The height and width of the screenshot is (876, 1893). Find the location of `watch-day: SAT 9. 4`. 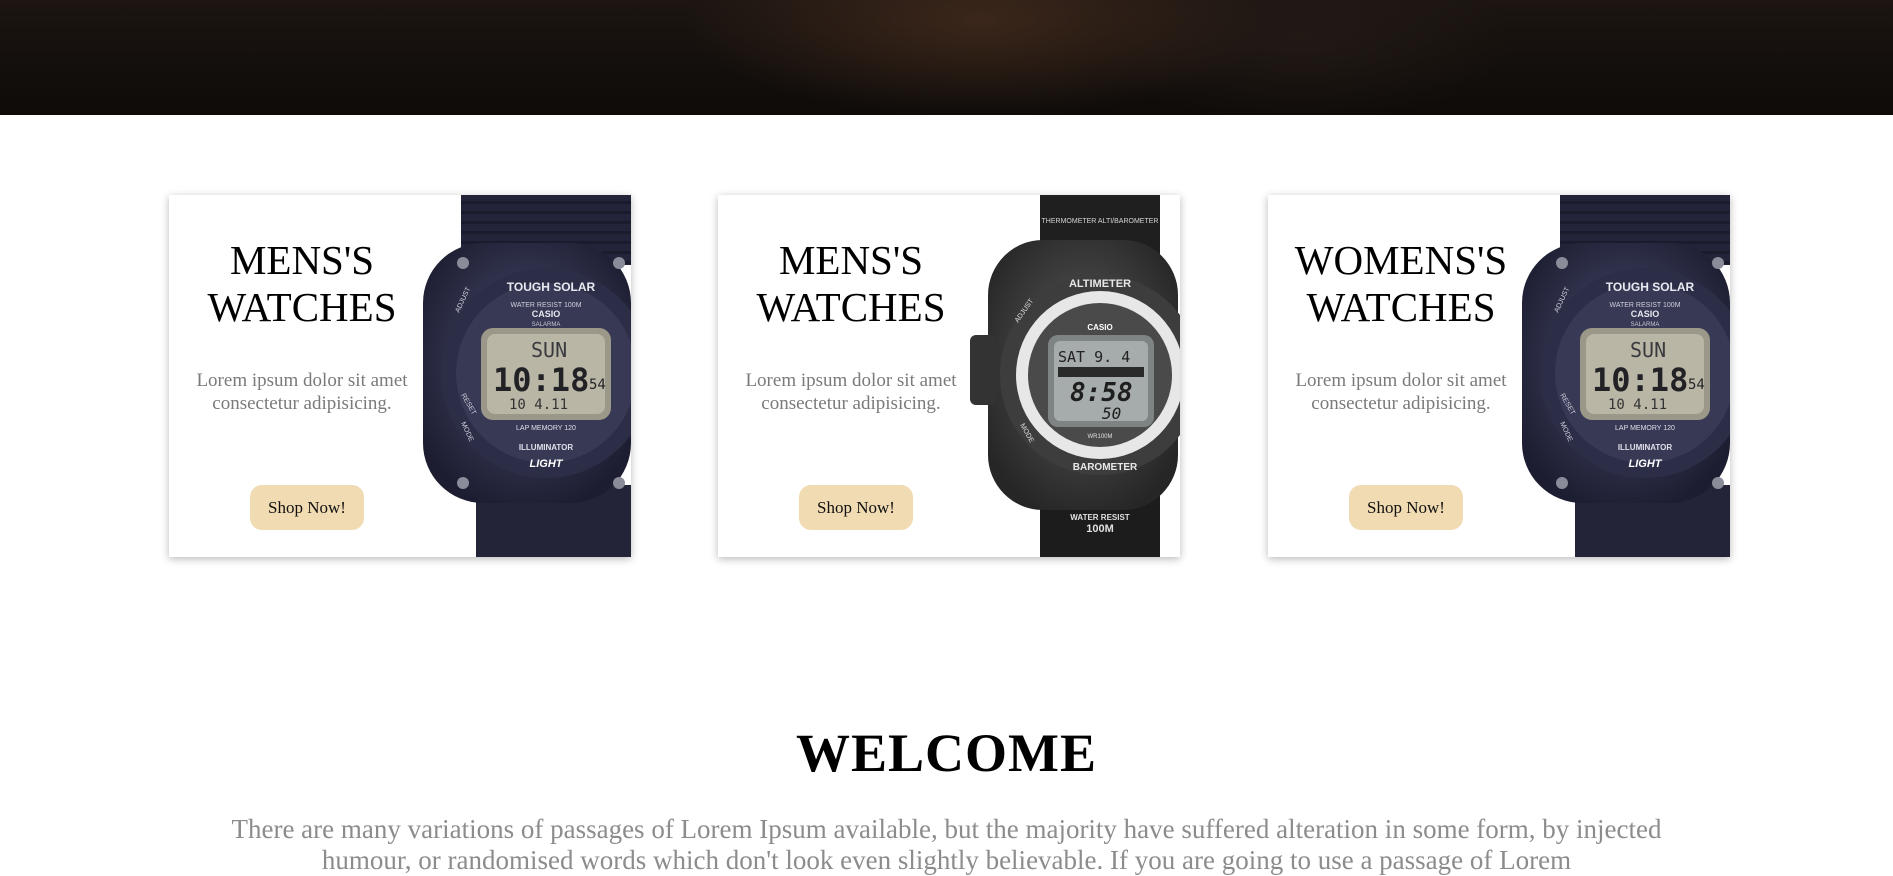

watch-day: SAT 9. 4 is located at coordinates (1094, 357).